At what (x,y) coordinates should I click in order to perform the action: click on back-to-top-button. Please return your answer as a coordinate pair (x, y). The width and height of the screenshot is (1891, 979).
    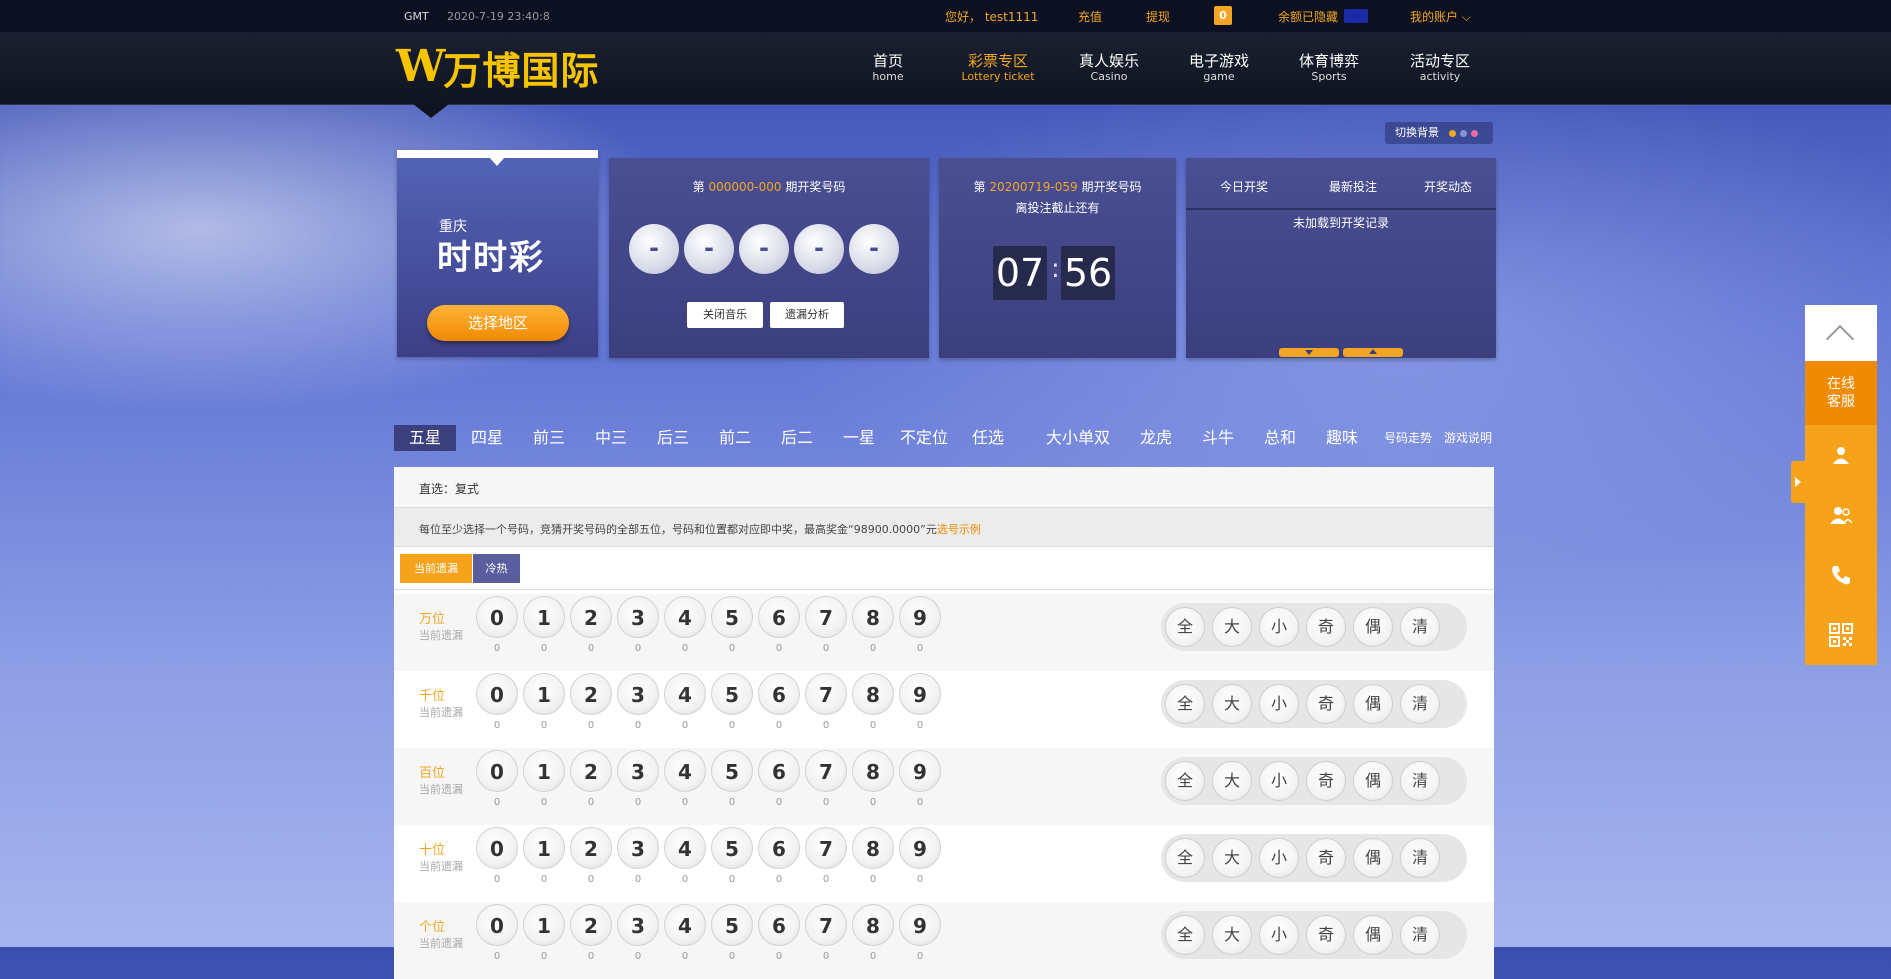
    Looking at the image, I should click on (1841, 333).